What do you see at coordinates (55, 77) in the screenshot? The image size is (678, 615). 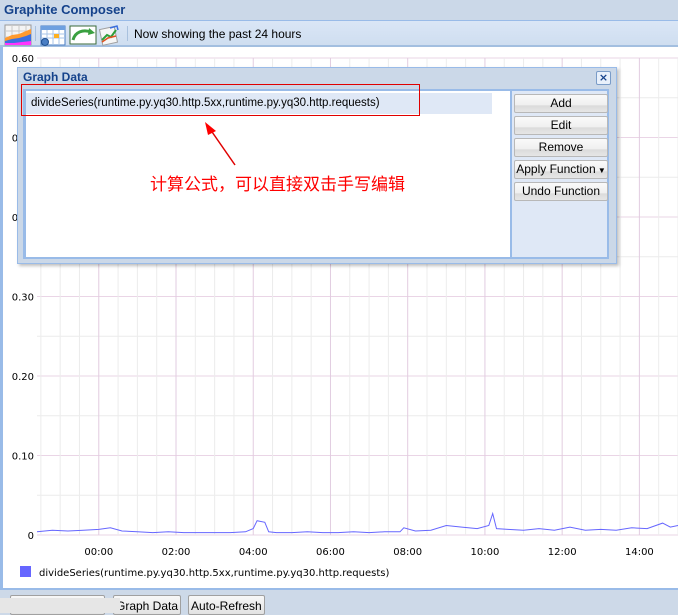 I see `dialog-title: Graph Data` at bounding box center [55, 77].